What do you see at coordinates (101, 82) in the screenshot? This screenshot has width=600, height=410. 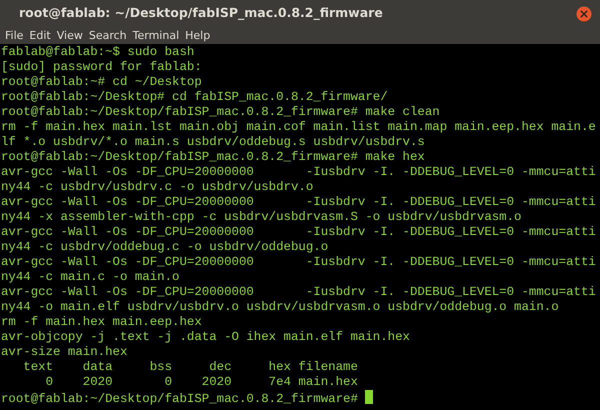 I see `terminal-line: root@fablab:~# cd ~/Desktop` at bounding box center [101, 82].